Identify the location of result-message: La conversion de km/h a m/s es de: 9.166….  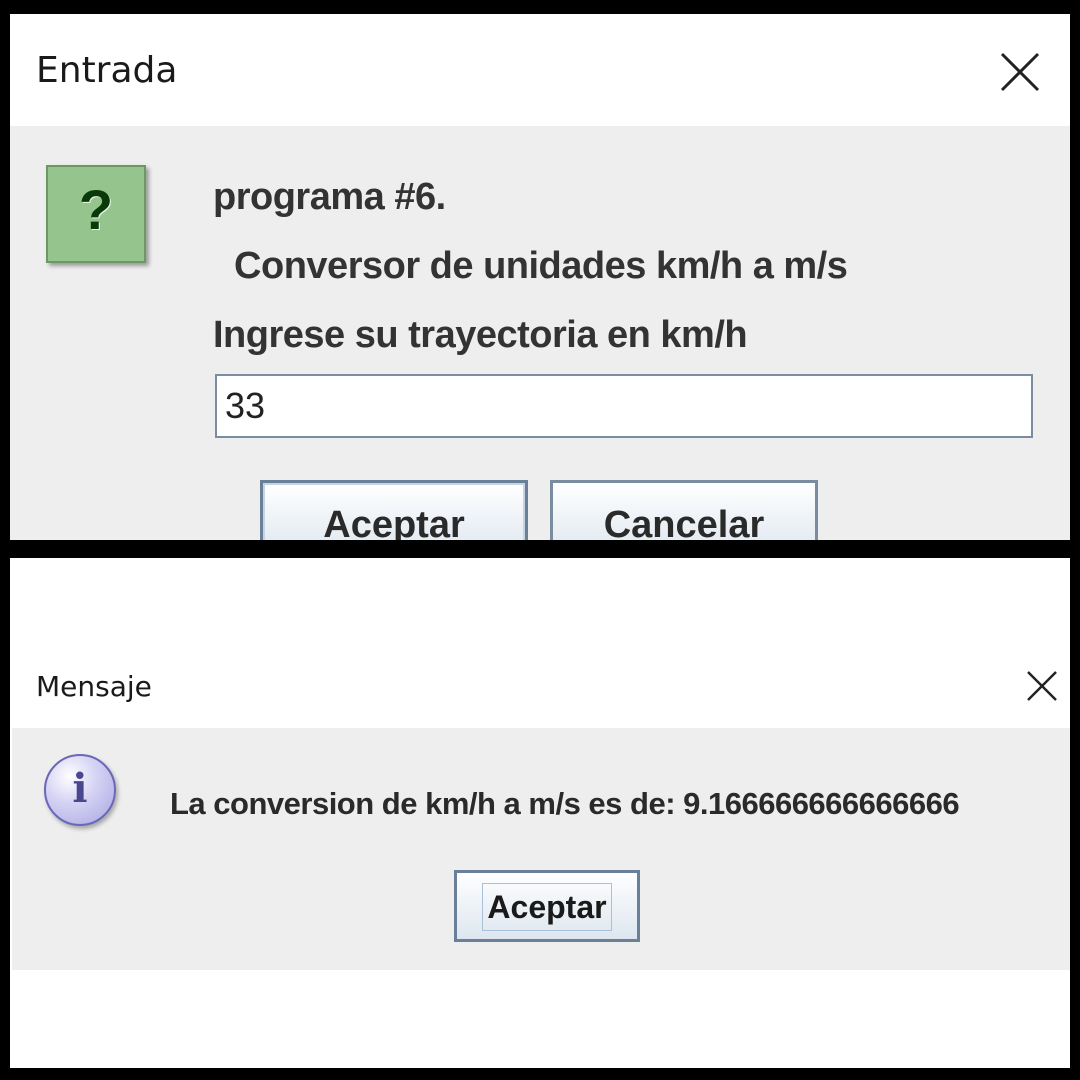
(565, 803).